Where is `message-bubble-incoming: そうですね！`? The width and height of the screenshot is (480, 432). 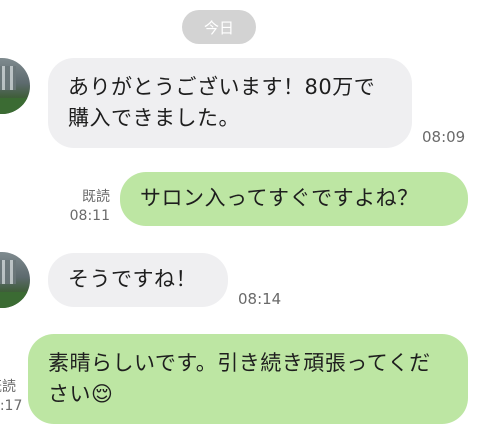 message-bubble-incoming: そうですね！ is located at coordinates (138, 280).